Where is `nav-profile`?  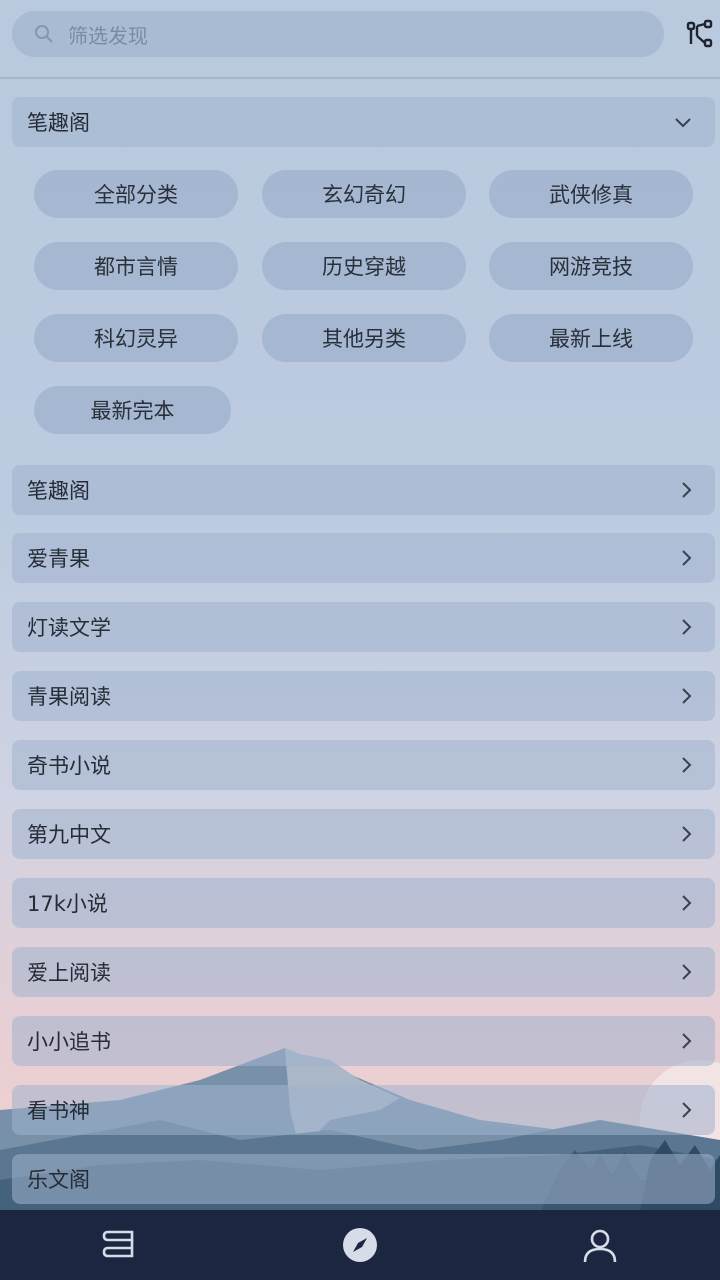 nav-profile is located at coordinates (600, 1245).